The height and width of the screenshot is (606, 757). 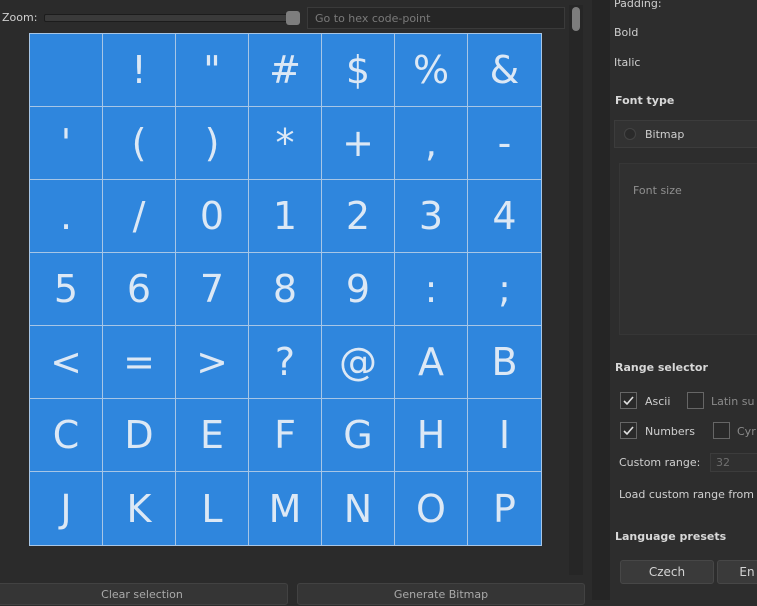 I want to click on bold-label: Bold, so click(x=626, y=32).